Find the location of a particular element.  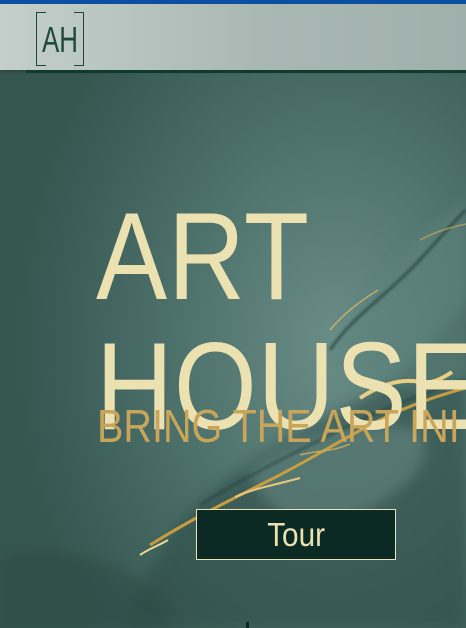

site-logo: AH is located at coordinates (60, 39).